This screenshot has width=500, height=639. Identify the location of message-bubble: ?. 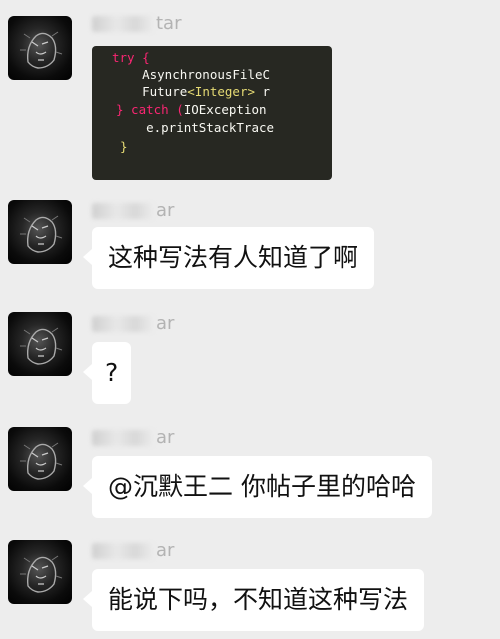
(107, 373).